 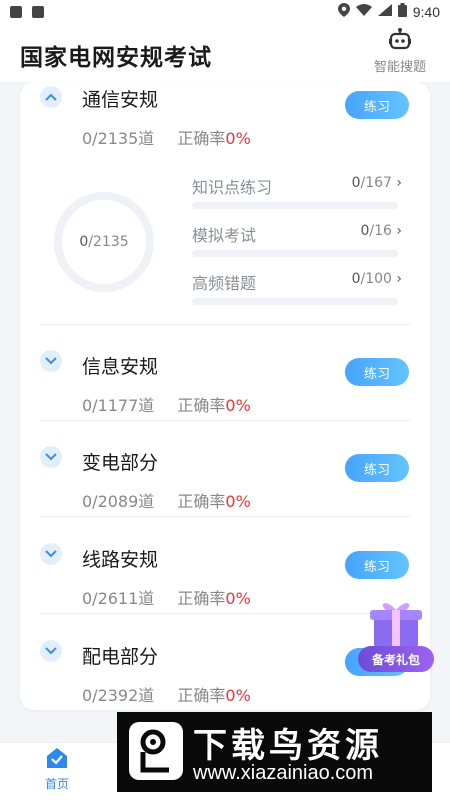 What do you see at coordinates (118, 598) in the screenshot?
I see `question-count: 0/2611道` at bounding box center [118, 598].